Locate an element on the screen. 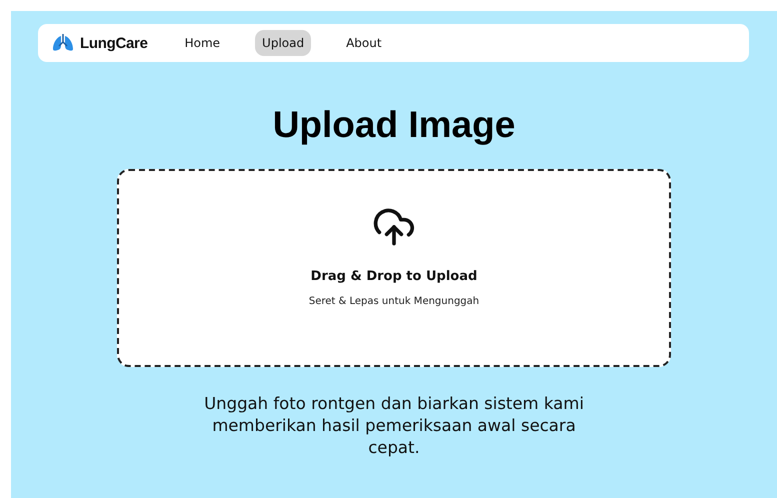 The image size is (777, 498). description: Unggah foto rontgen dan biarkan sistem kami memberikan hasil pemeriksaan awal secara cepat. is located at coordinates (394, 426).